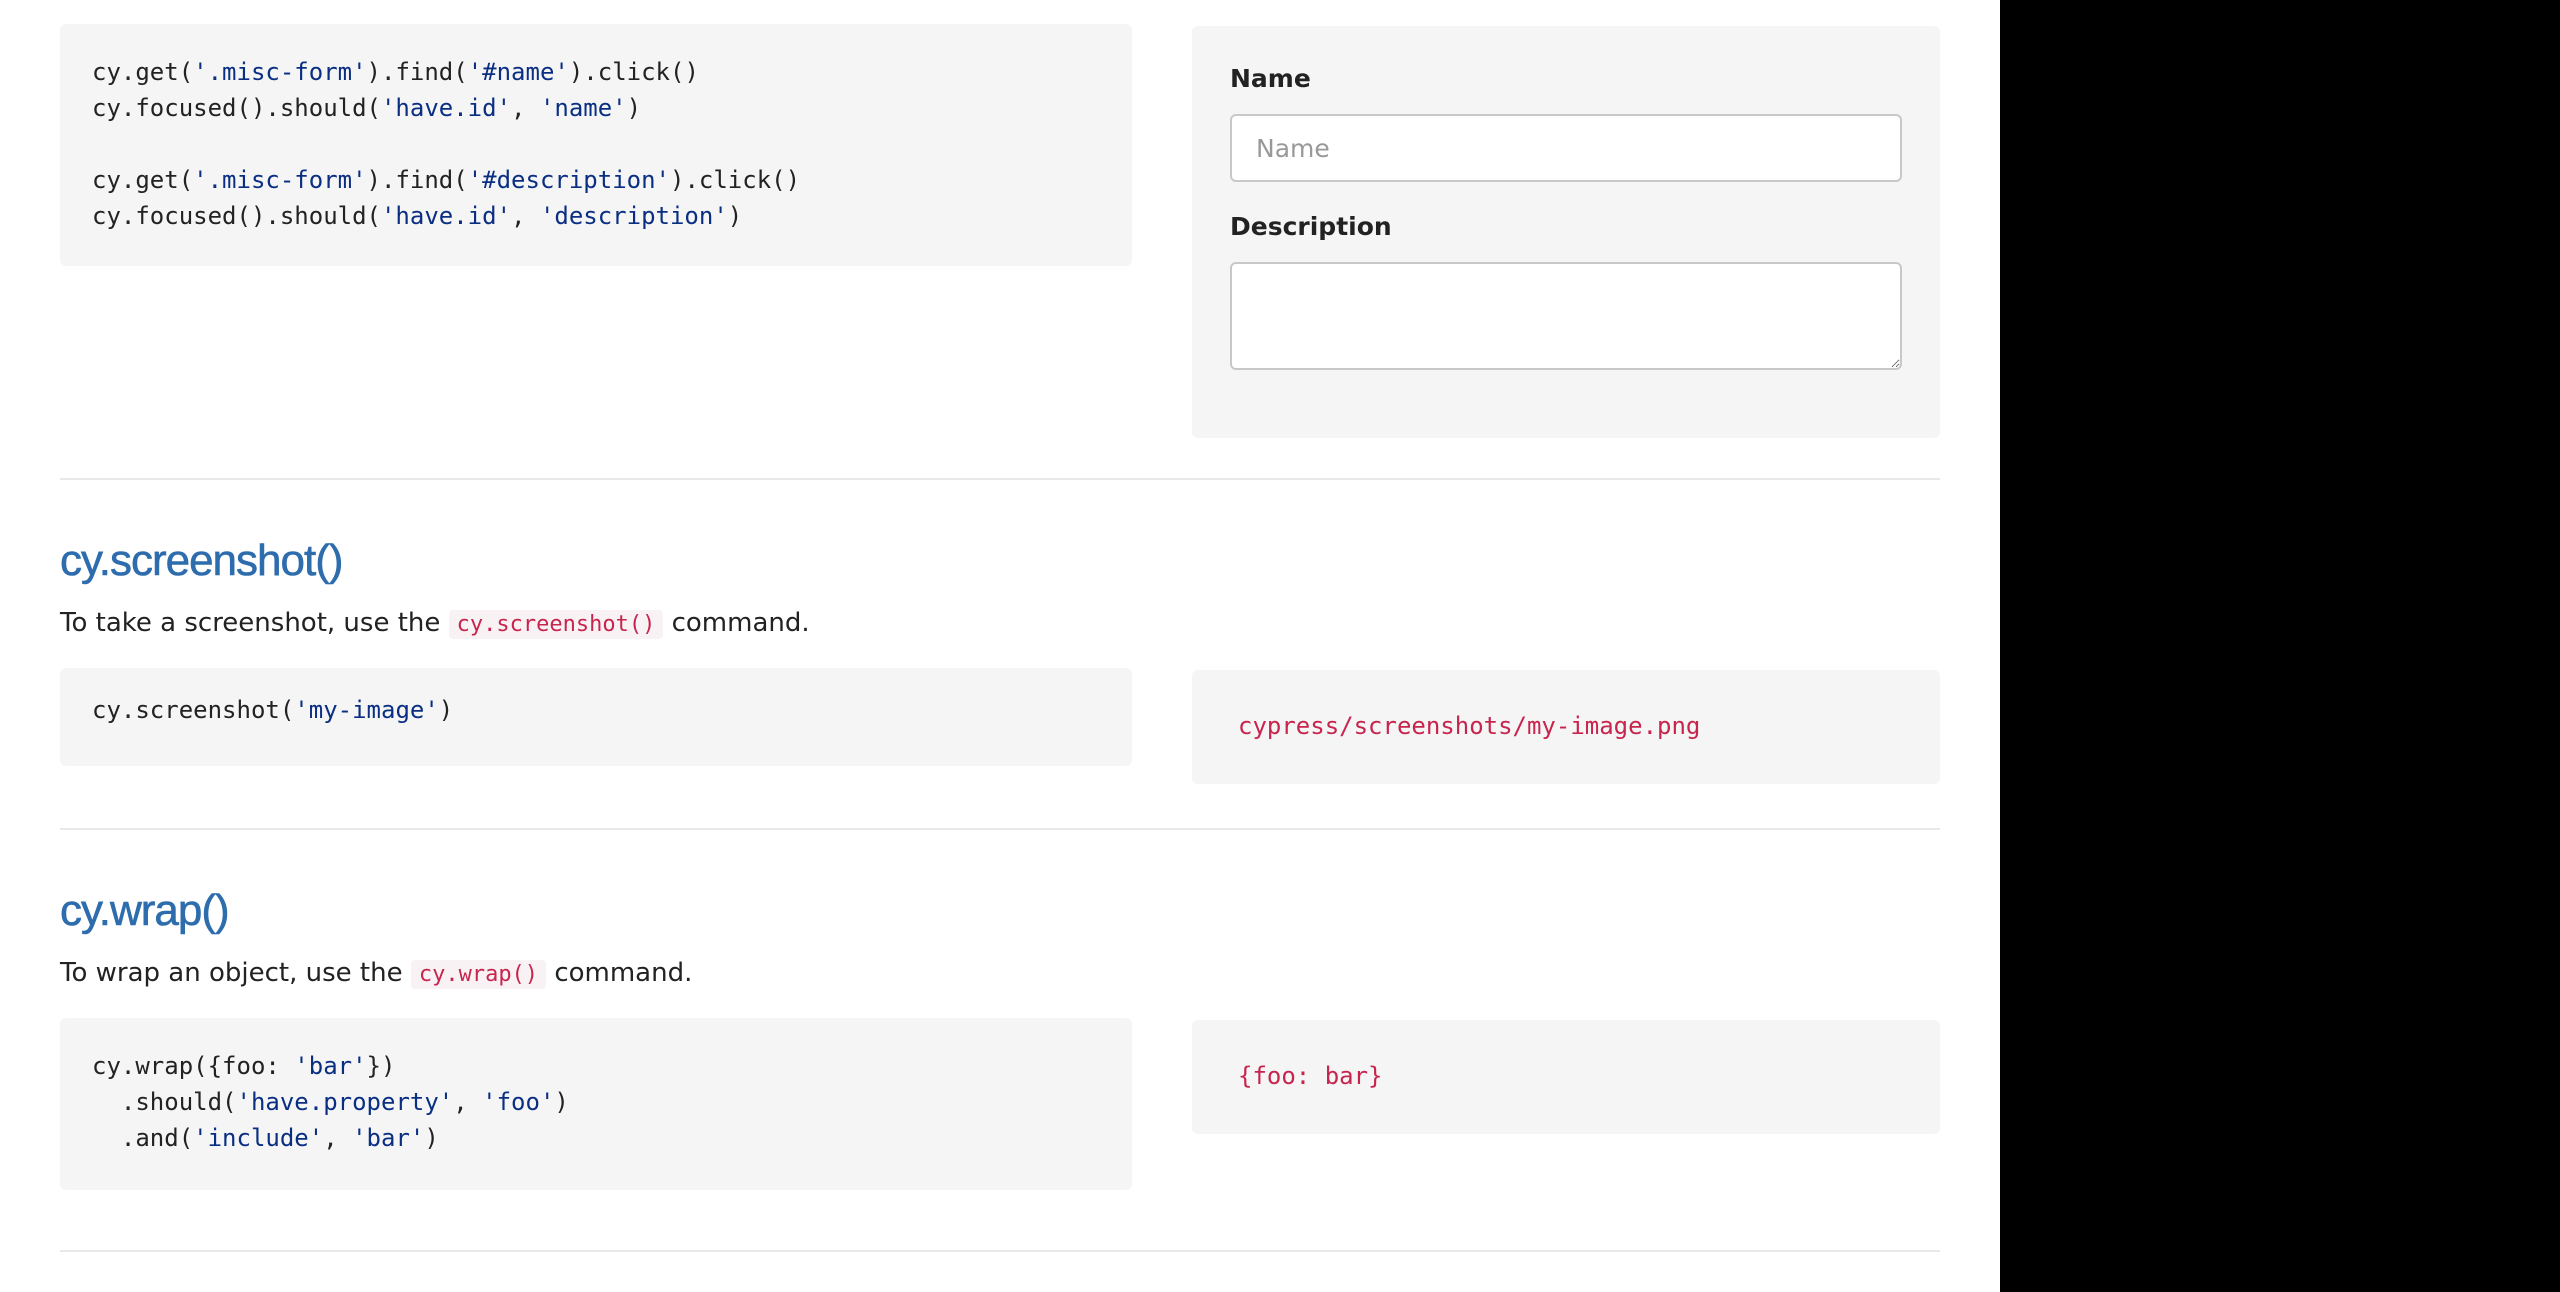  Describe the element at coordinates (193, 710) in the screenshot. I see `code-text: cy.screenshot(` at that location.